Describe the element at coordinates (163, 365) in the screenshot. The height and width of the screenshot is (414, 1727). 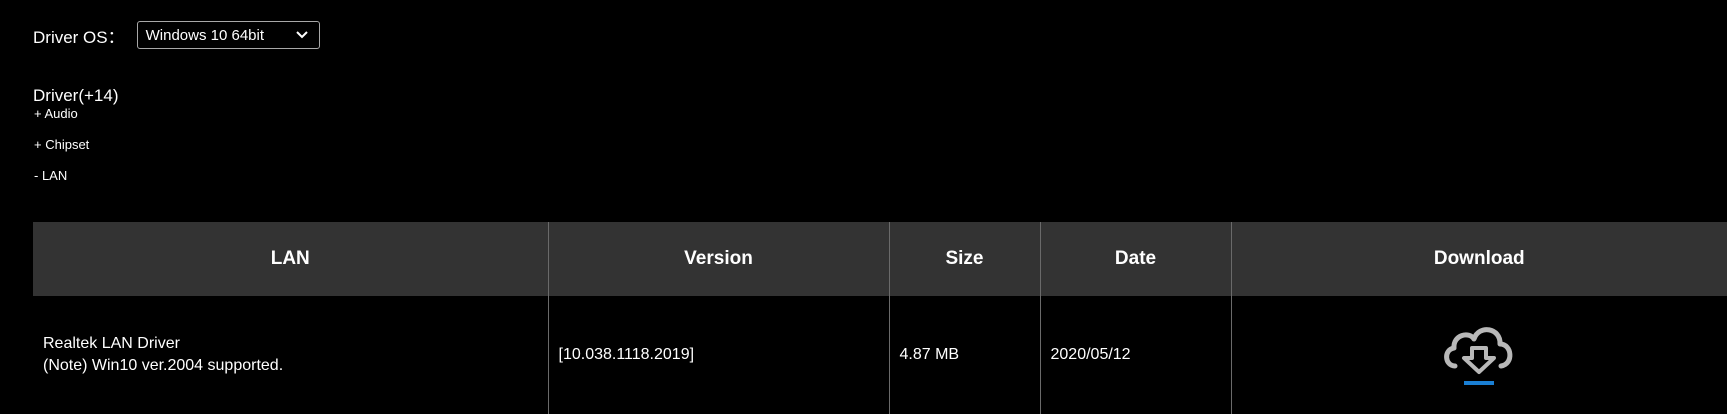
I see `driver-note: (Note) Win10 ver.2004 supported.` at that location.